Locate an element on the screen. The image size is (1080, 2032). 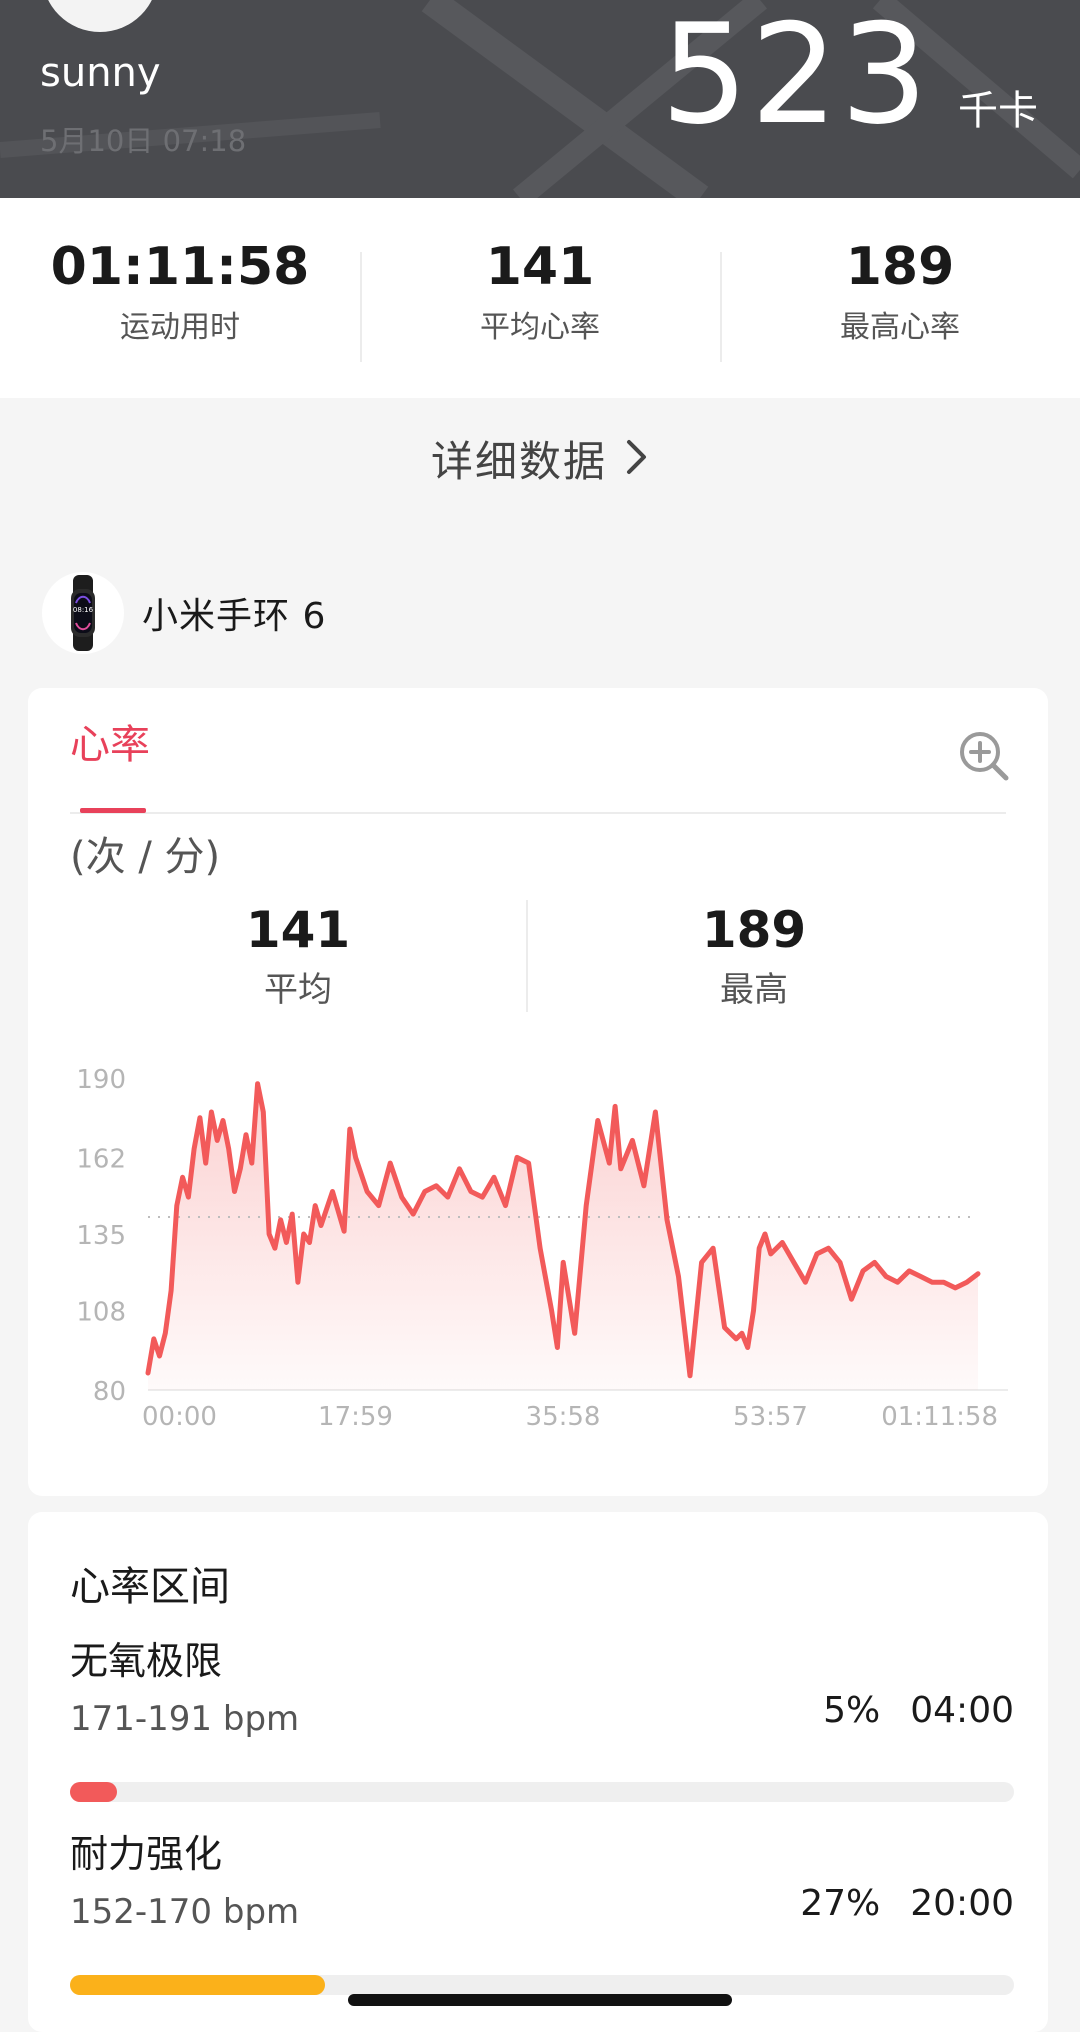
zone-time: 20:00 is located at coordinates (962, 1903).